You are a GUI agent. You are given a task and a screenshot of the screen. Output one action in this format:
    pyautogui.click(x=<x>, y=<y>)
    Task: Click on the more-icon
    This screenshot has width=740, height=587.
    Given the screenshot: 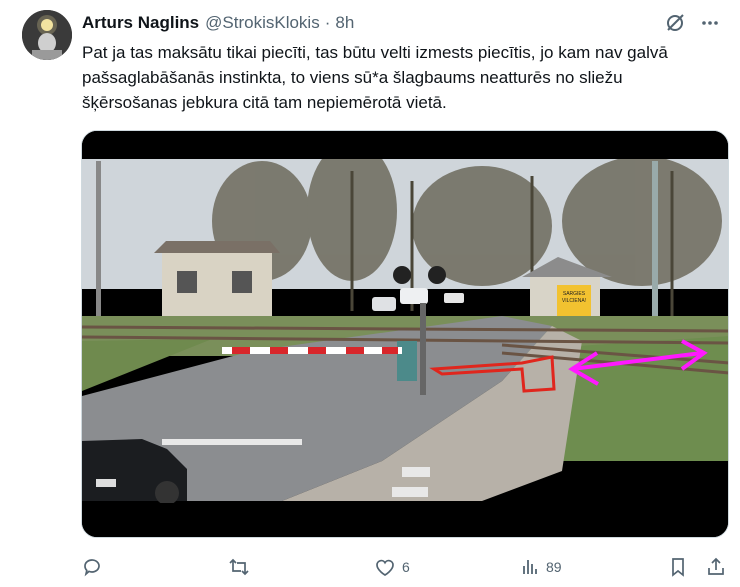 What is the action you would take?
    pyautogui.click(x=710, y=23)
    